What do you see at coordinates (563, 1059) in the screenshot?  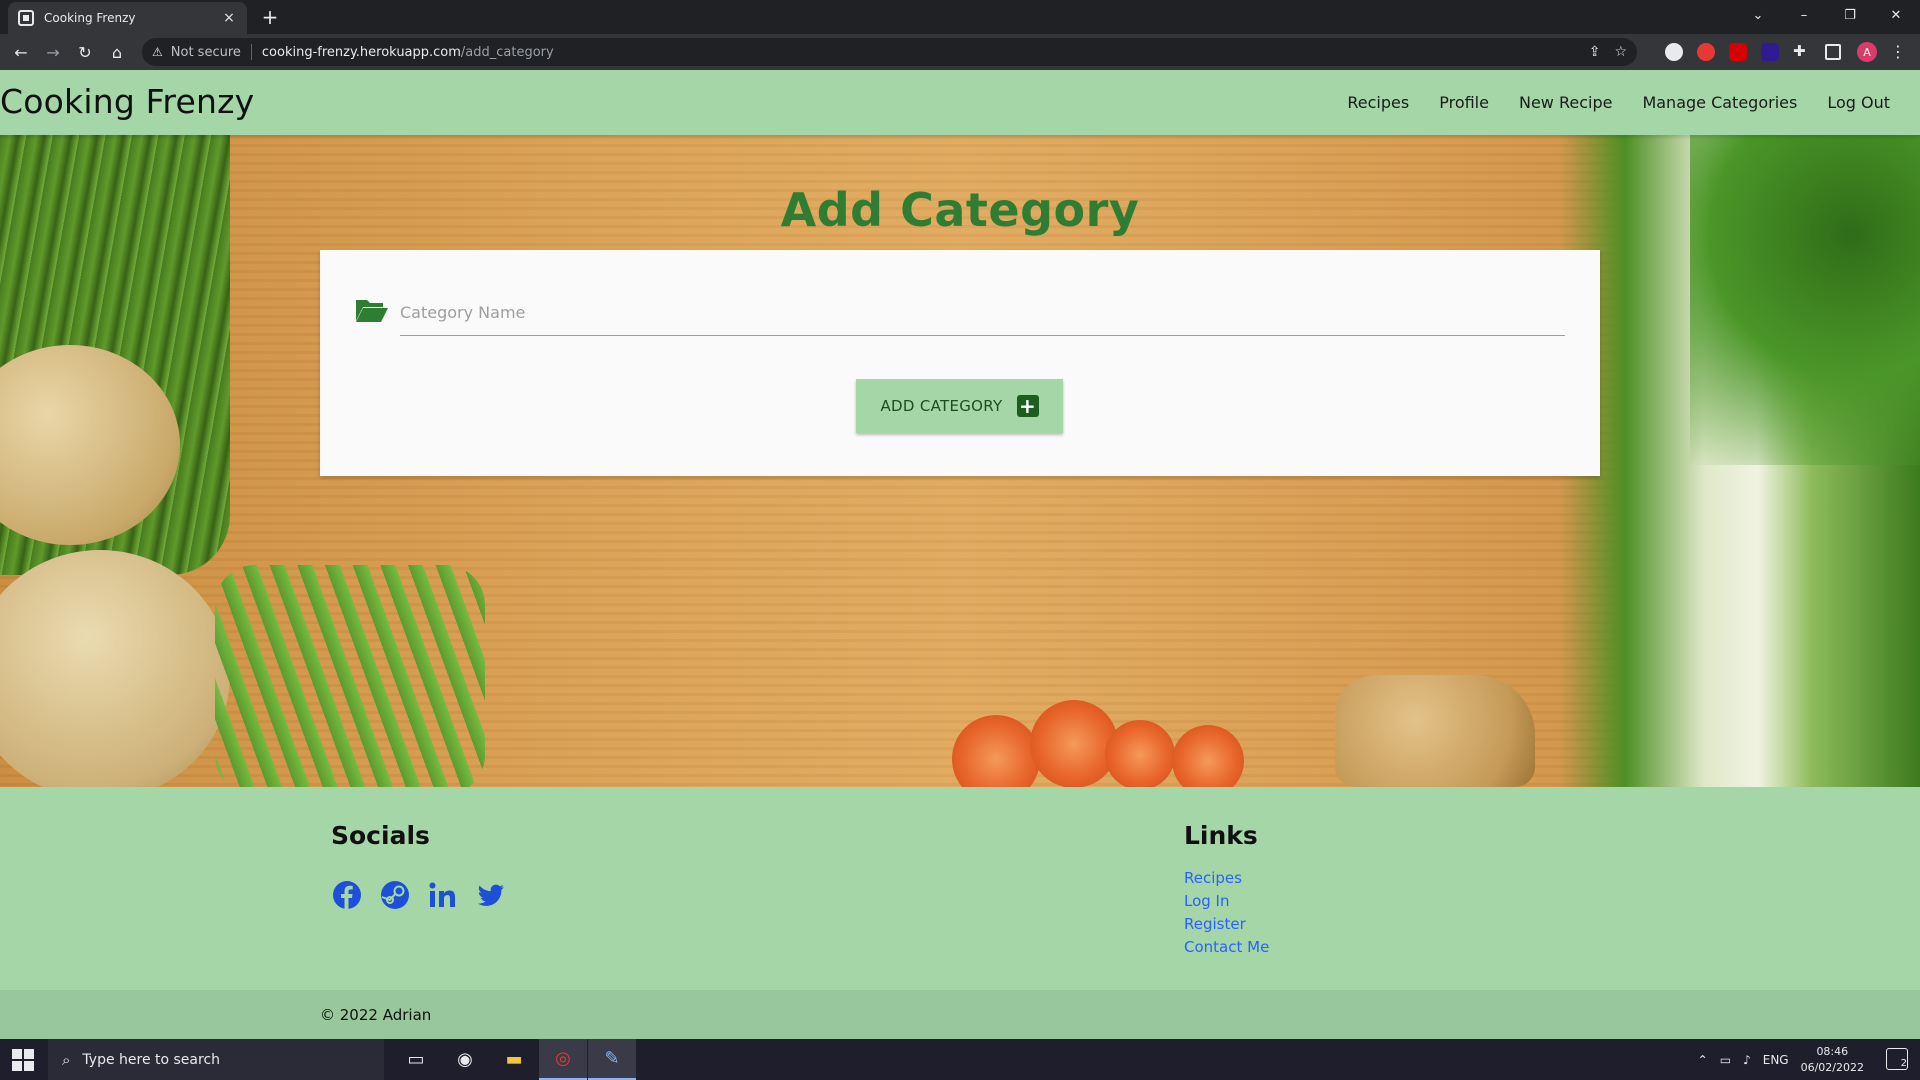 I see `chrome-app-icon: ◎` at bounding box center [563, 1059].